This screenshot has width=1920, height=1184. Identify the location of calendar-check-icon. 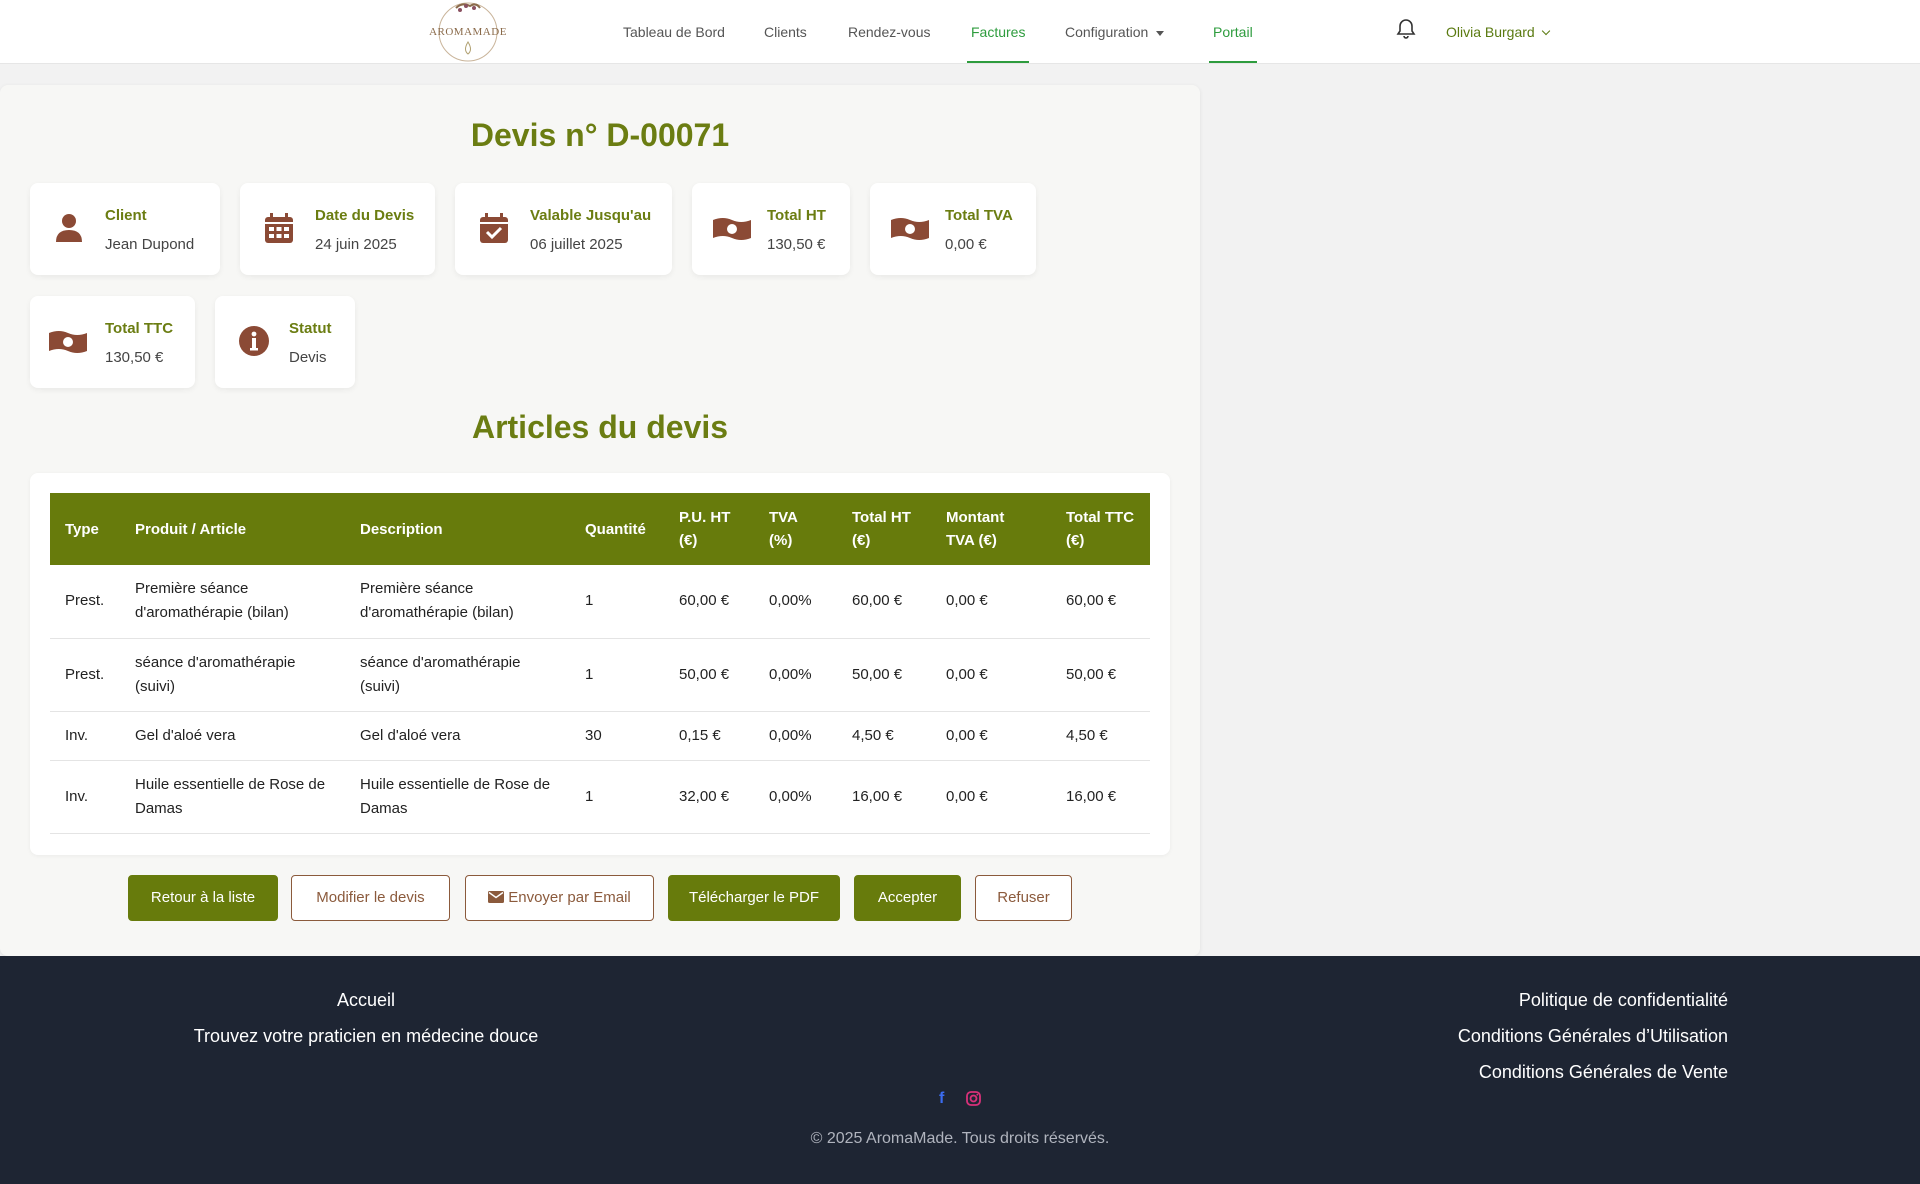
(494, 228).